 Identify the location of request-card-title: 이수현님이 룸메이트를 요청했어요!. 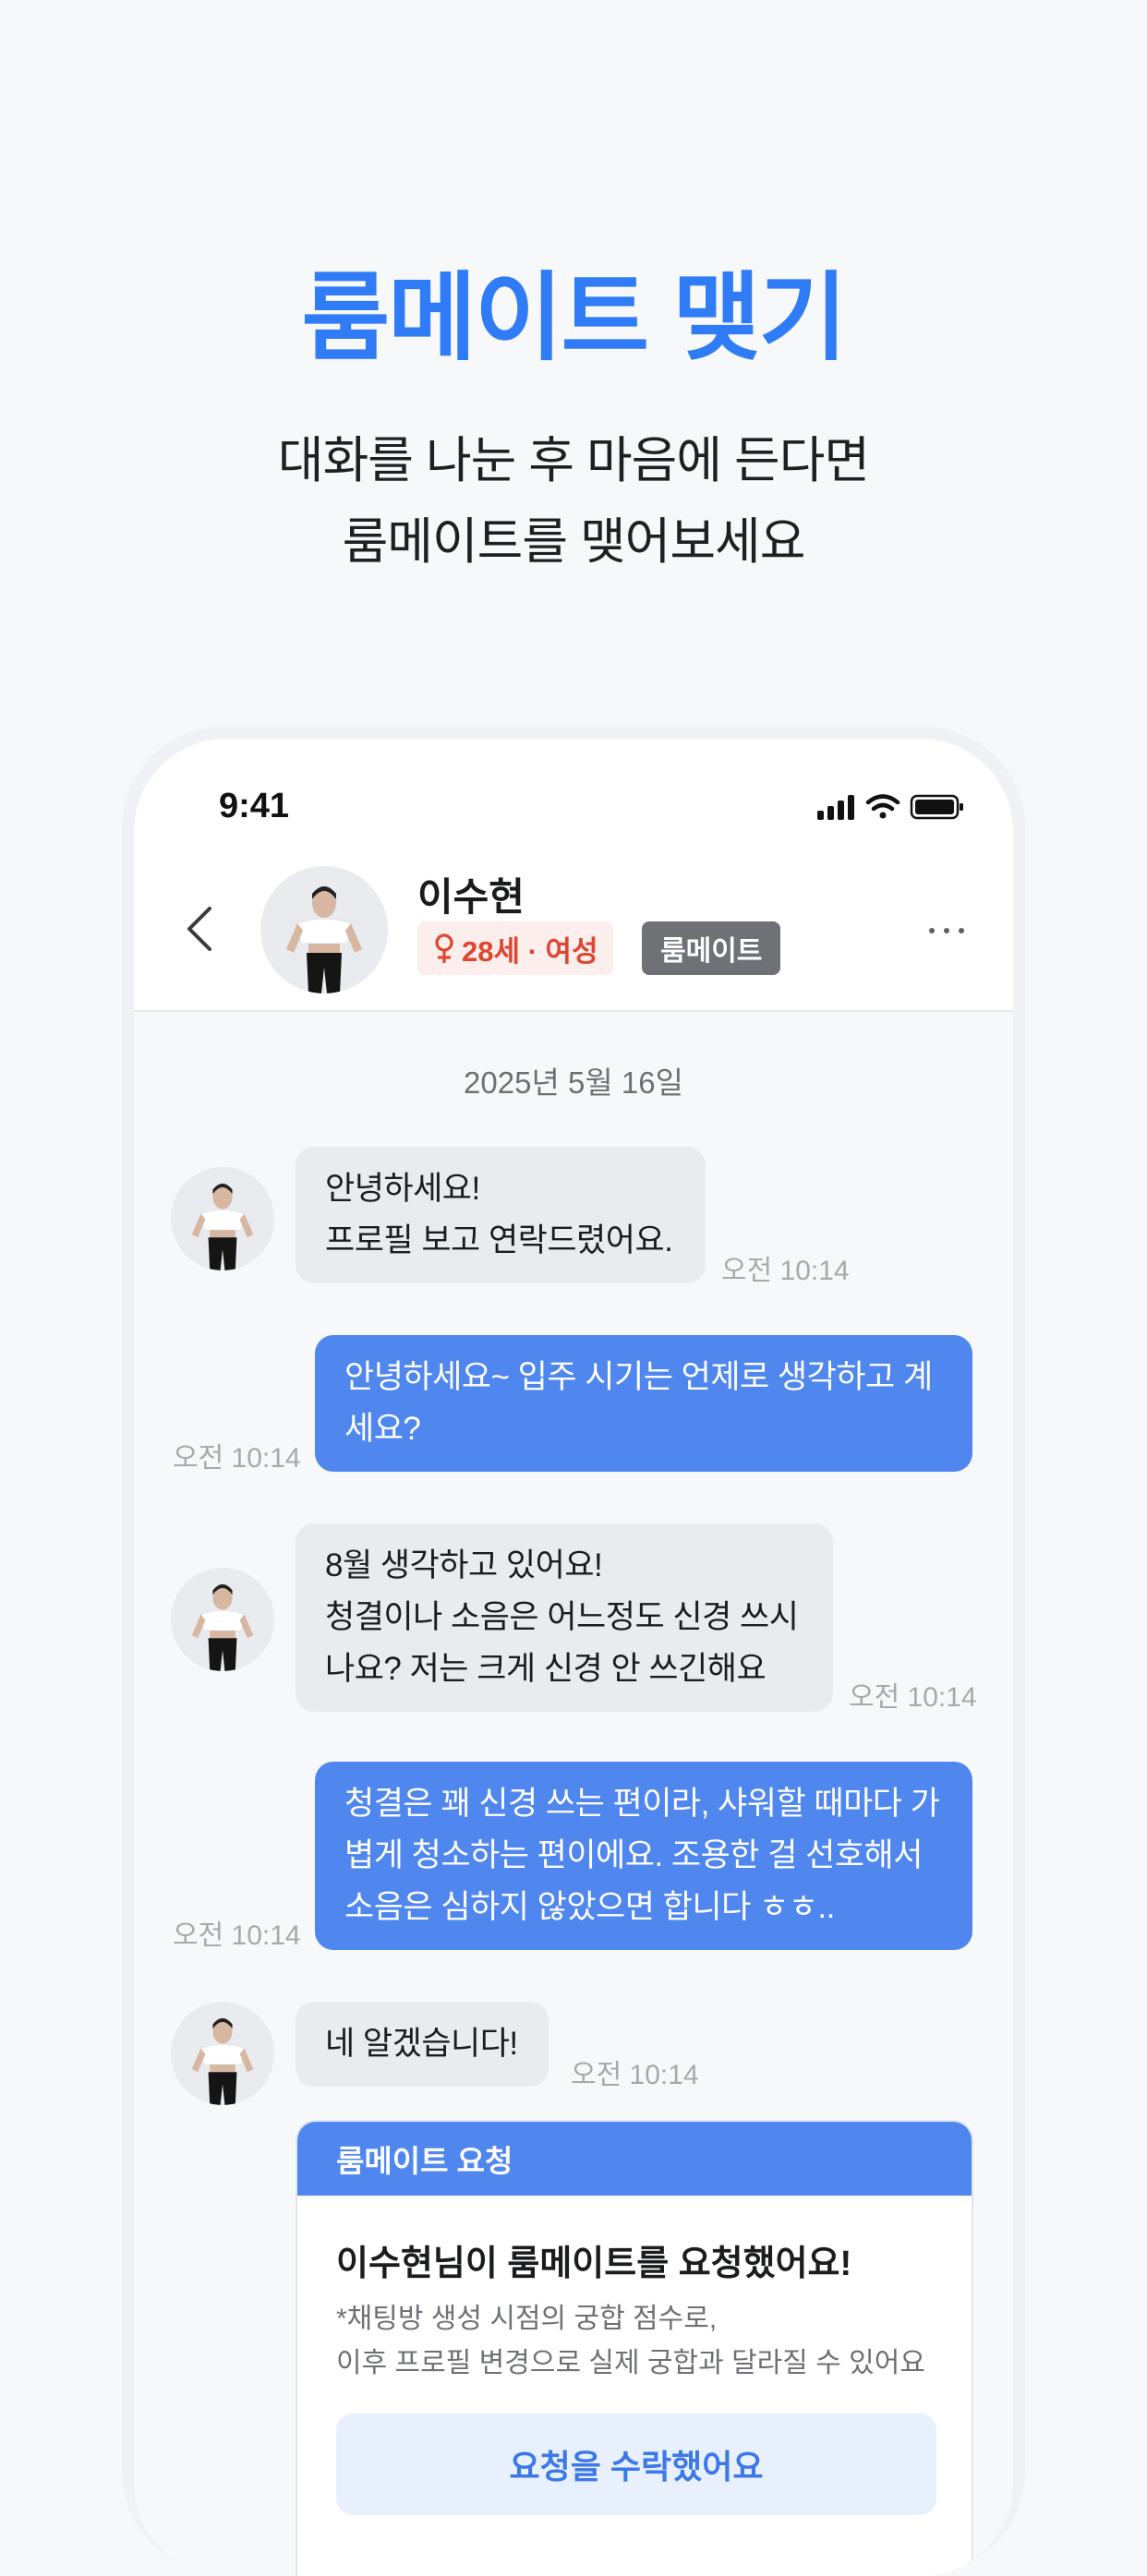
(594, 2264).